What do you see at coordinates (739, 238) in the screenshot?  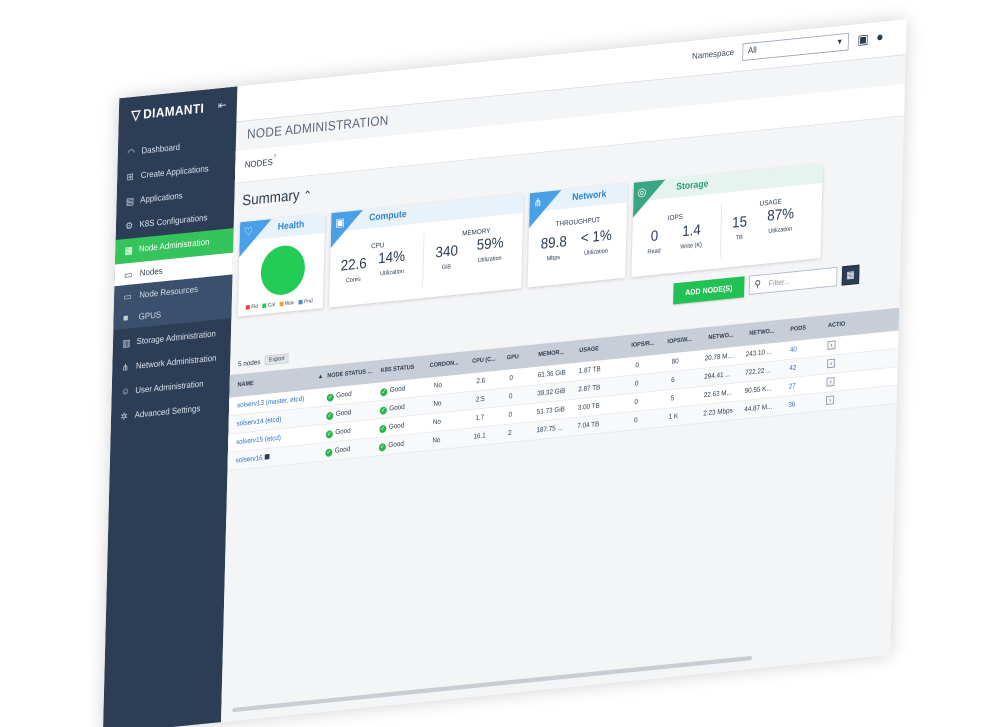 I see `usage-tb-unit: TB` at bounding box center [739, 238].